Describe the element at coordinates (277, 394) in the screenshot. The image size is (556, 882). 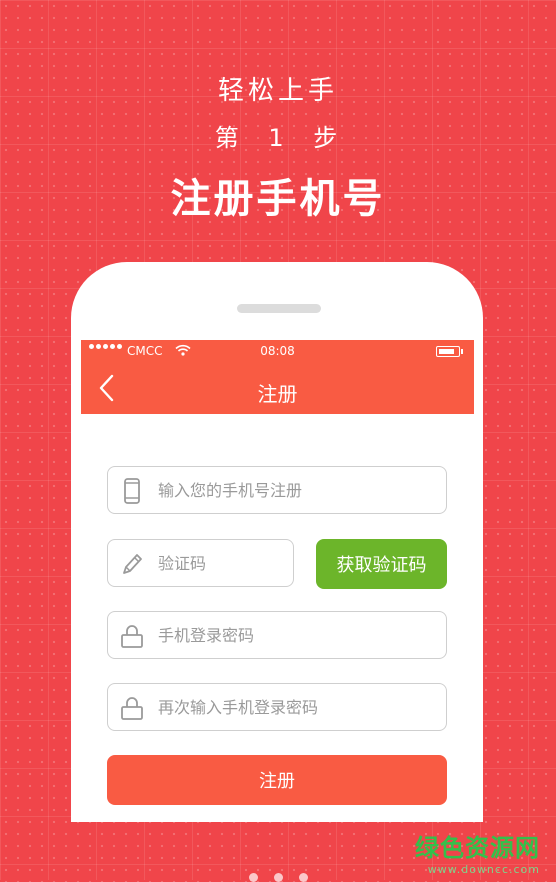
I see `nav-title: 注册` at that location.